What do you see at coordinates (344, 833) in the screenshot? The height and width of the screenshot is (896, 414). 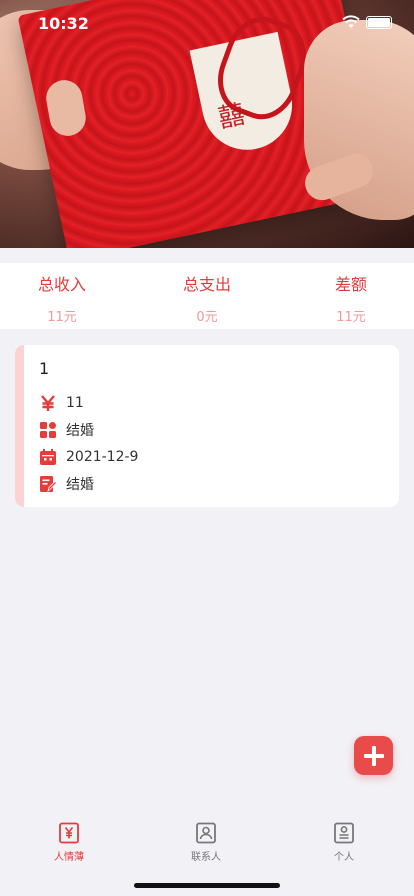 I see `profile-card-icon` at bounding box center [344, 833].